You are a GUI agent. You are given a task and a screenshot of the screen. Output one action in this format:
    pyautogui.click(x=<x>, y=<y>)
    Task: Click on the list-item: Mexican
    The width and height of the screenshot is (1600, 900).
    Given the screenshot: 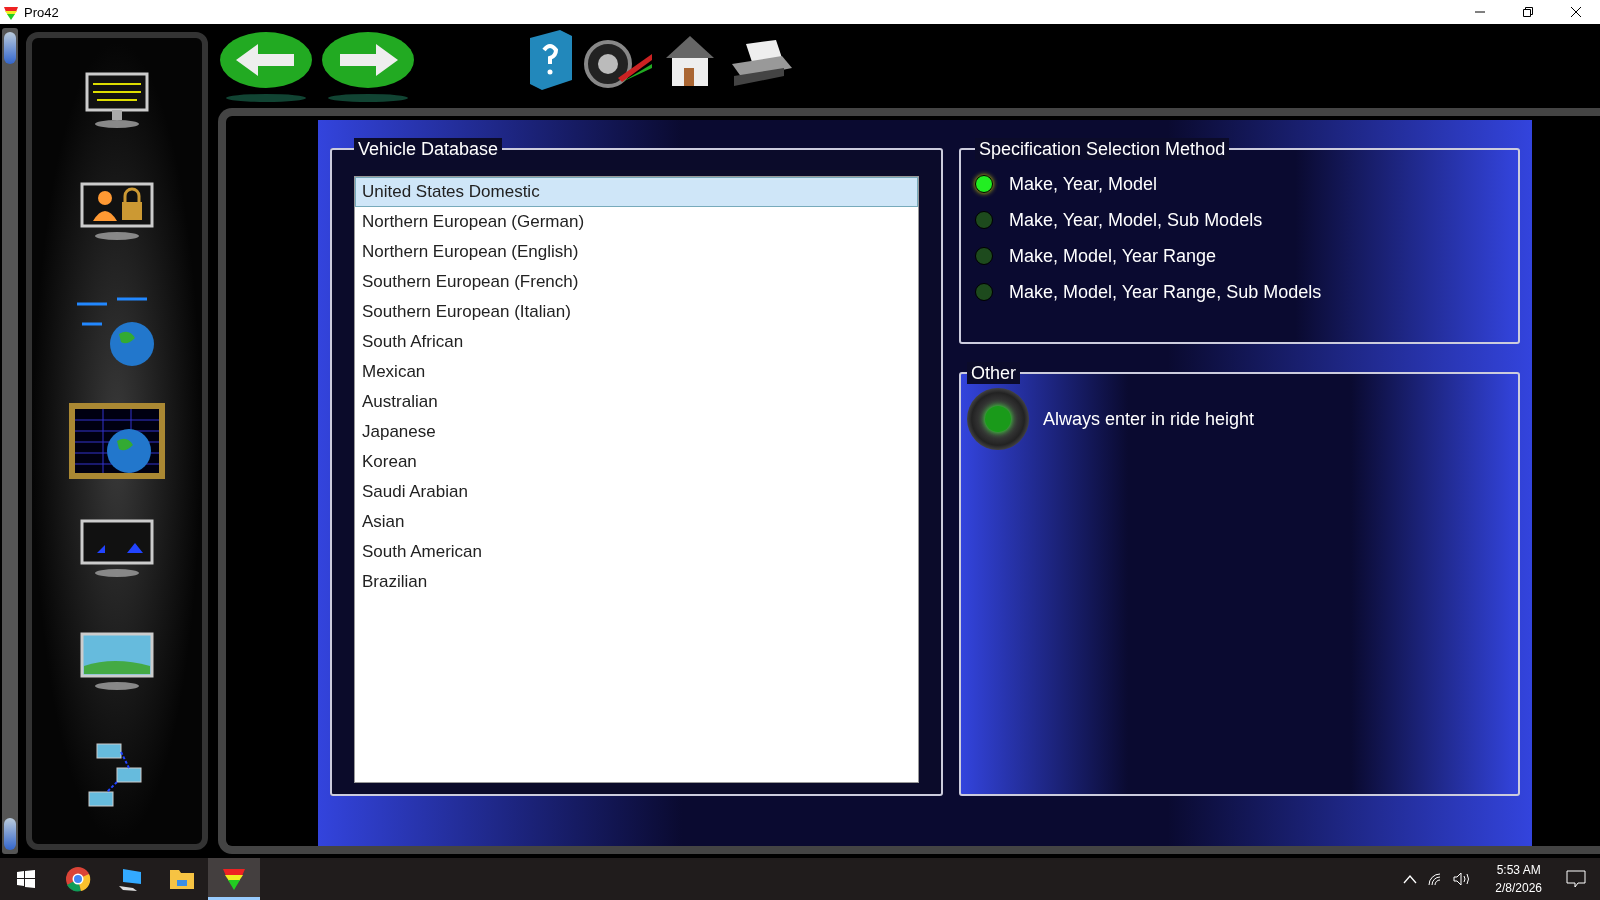 What is the action you would take?
    pyautogui.click(x=636, y=372)
    